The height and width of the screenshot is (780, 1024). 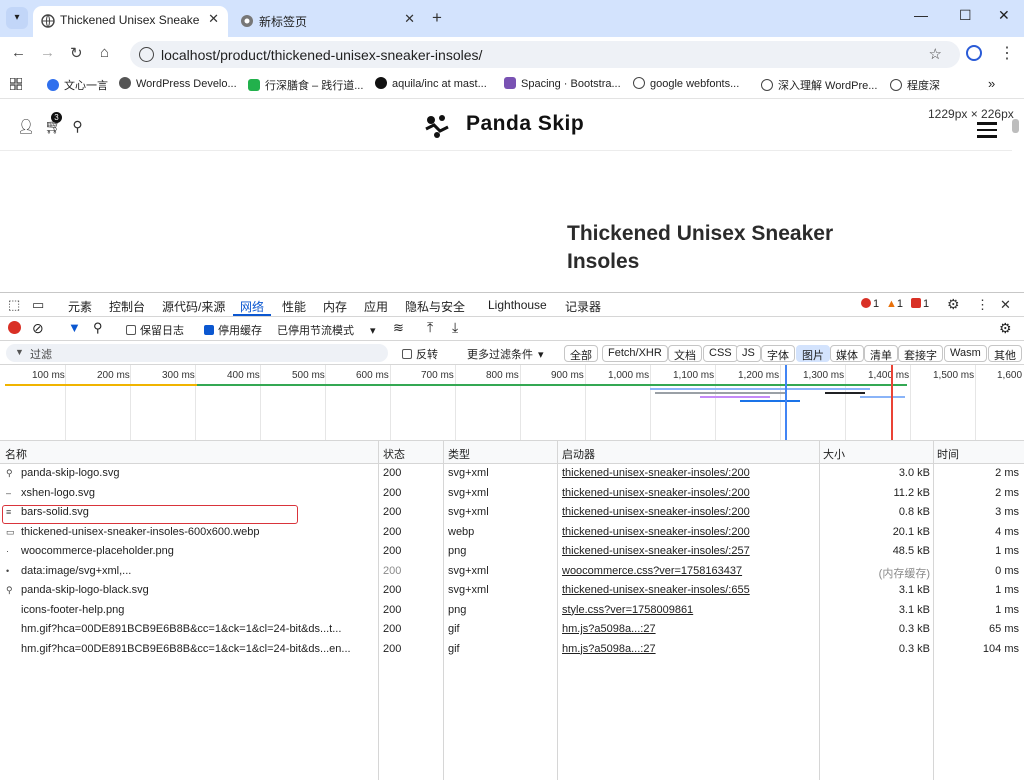 What do you see at coordinates (720, 353) in the screenshot?
I see `filter-type-css: CSS` at bounding box center [720, 353].